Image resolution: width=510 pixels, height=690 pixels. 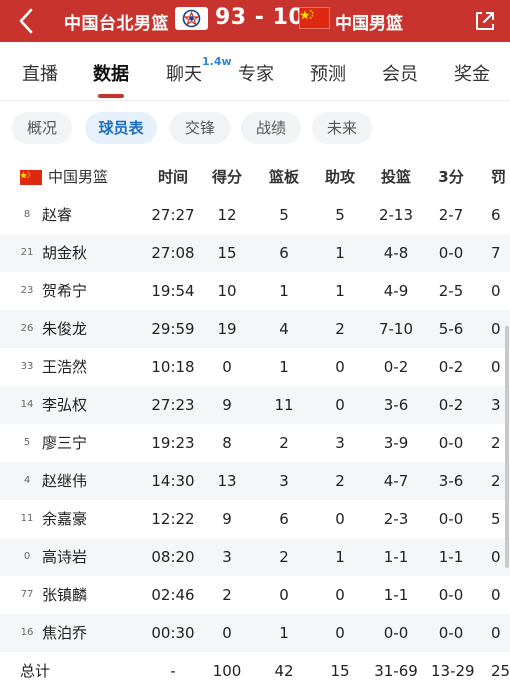 I want to click on share-button, so click(x=485, y=21).